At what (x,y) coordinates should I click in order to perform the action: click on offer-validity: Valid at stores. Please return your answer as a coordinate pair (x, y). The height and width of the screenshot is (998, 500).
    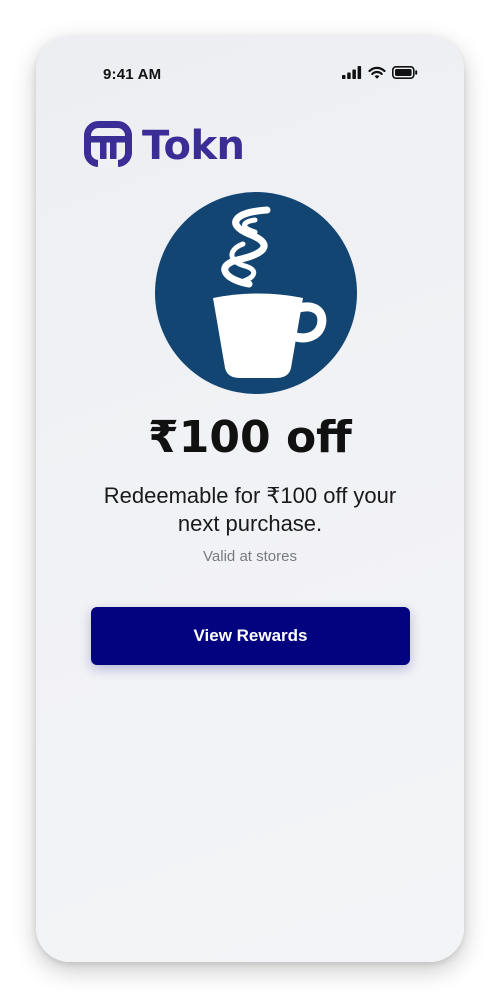
    Looking at the image, I should click on (250, 556).